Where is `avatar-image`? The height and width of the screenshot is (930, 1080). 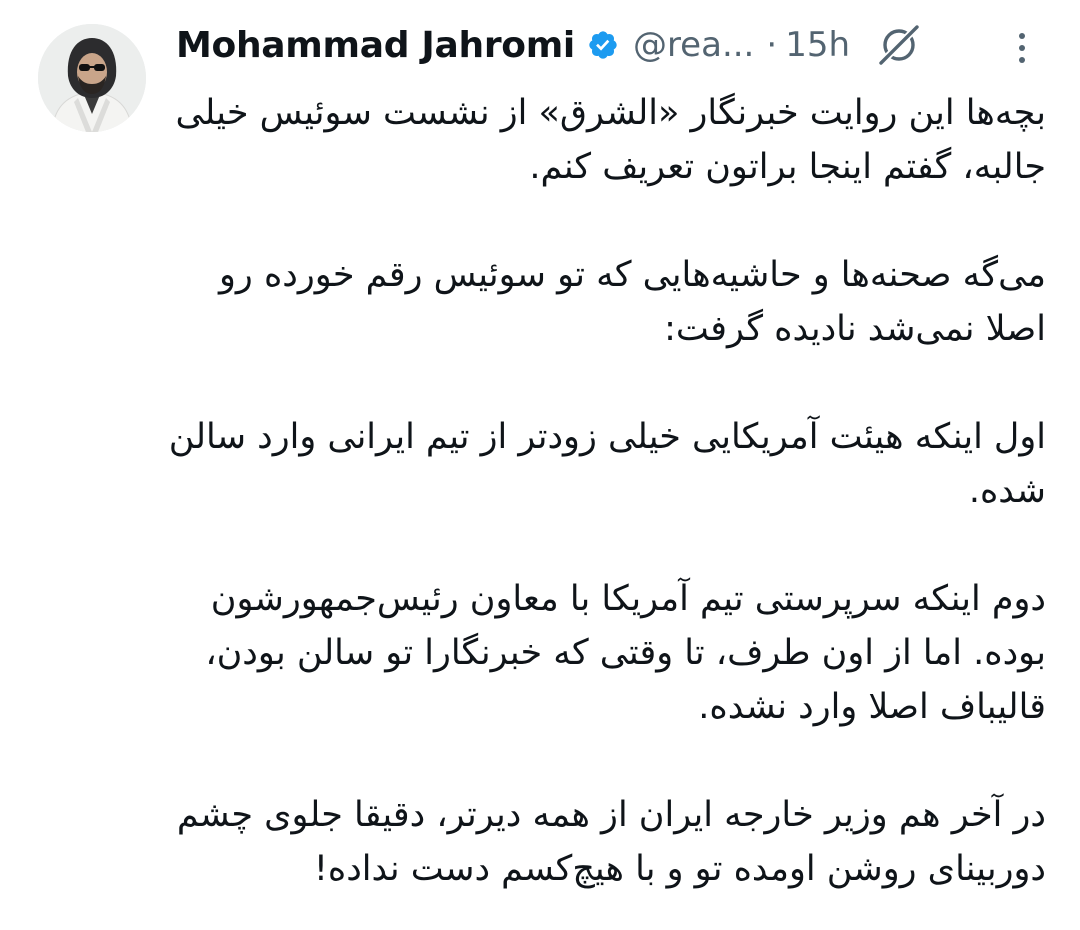 avatar-image is located at coordinates (92, 78).